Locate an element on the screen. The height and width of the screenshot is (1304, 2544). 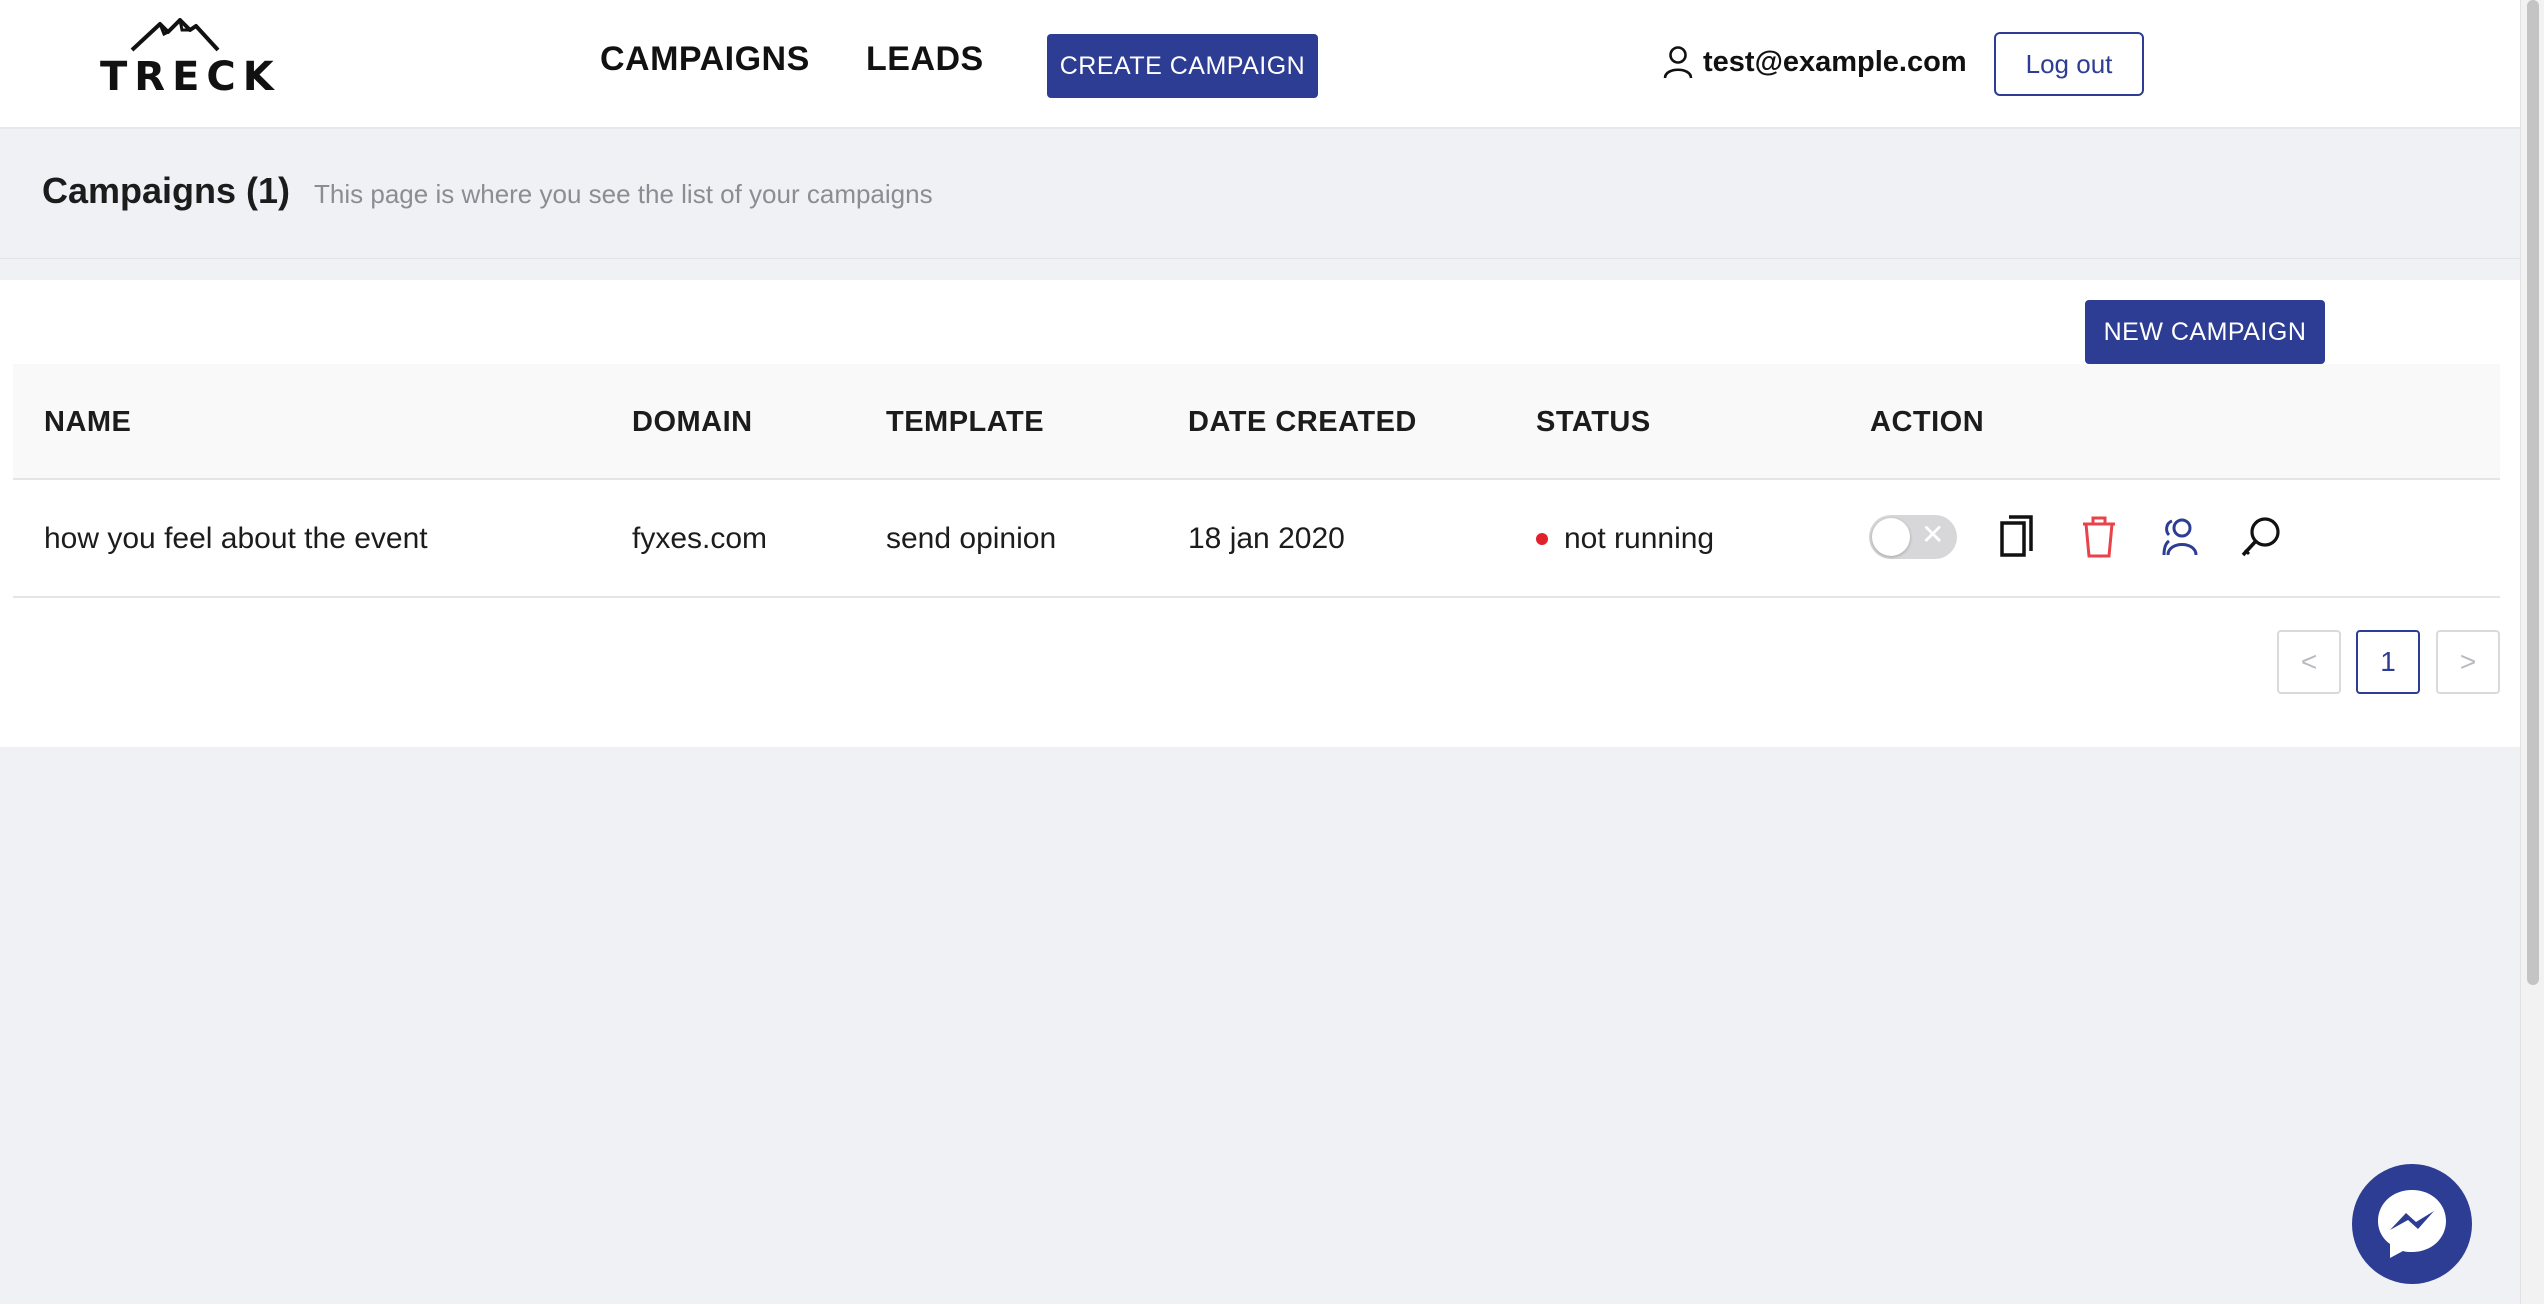
brand-name: TRECK is located at coordinates (190, 77).